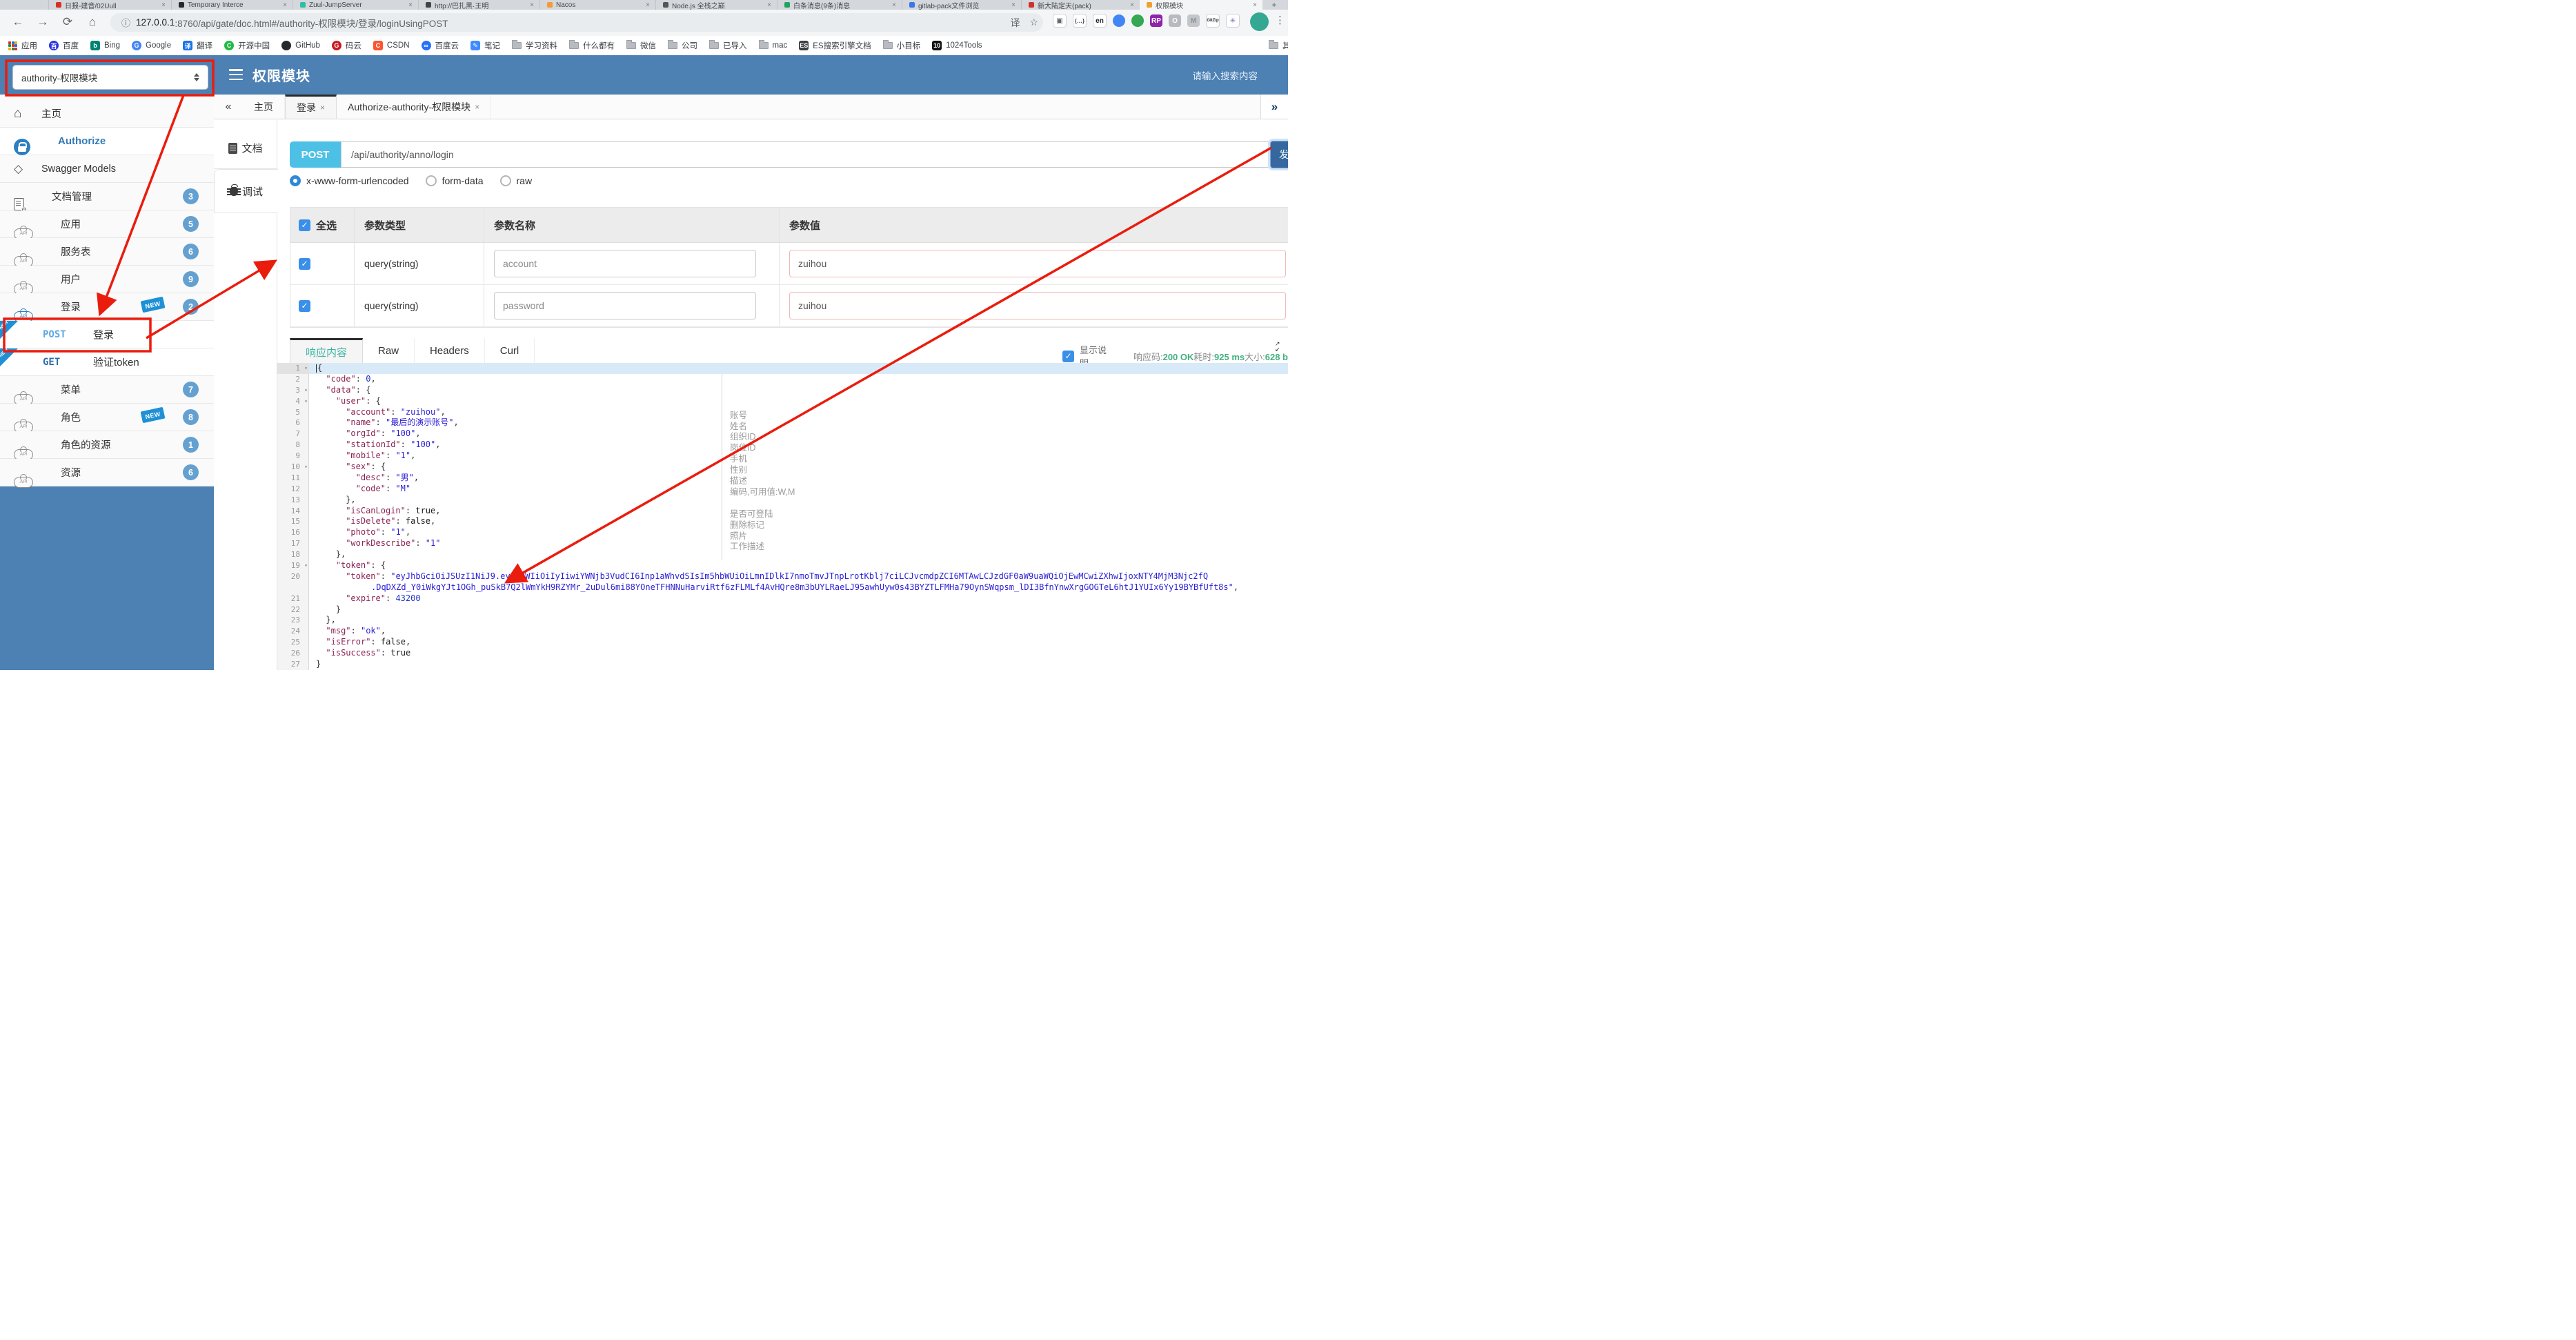 Image resolution: width=2576 pixels, height=1340 pixels. Describe the element at coordinates (625, 263) in the screenshot. I see `param-name-input: account` at that location.